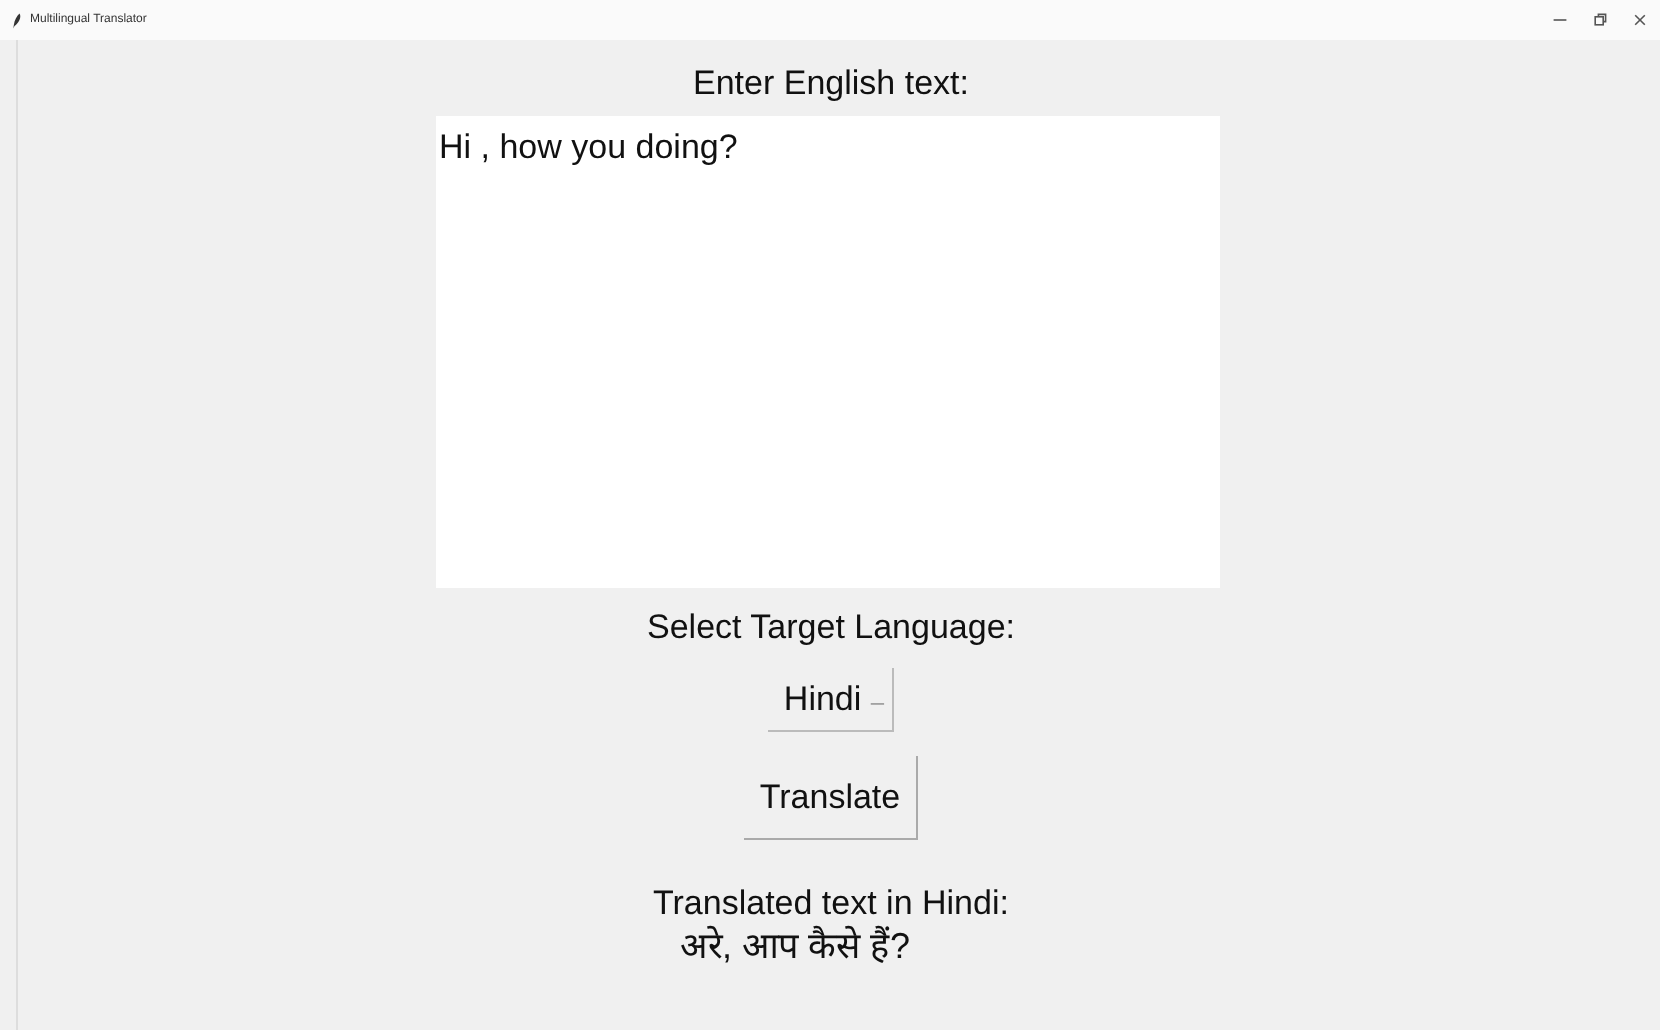 Image resolution: width=1660 pixels, height=1030 pixels. What do you see at coordinates (1640, 20) in the screenshot?
I see `close-icon` at bounding box center [1640, 20].